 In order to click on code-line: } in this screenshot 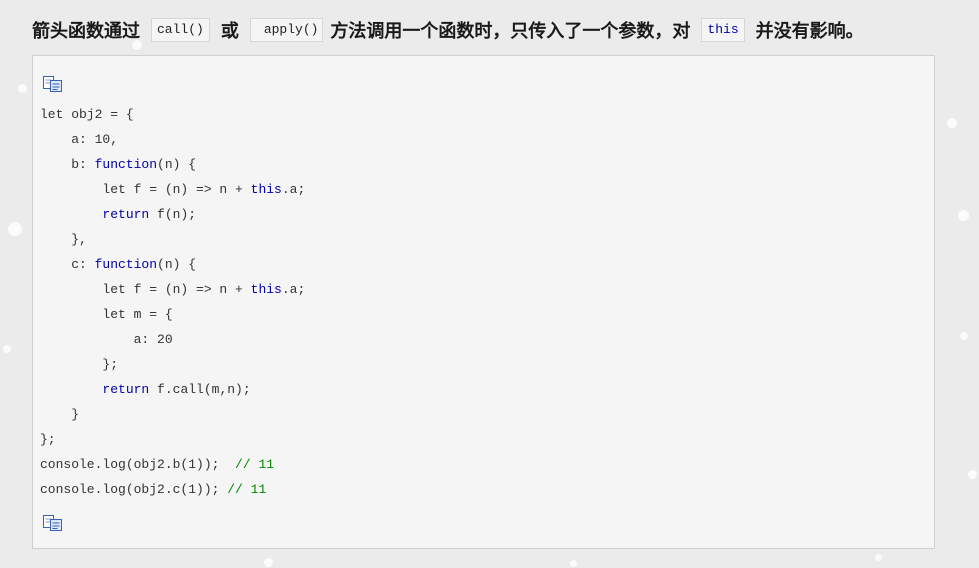, I will do `click(172, 414)`.